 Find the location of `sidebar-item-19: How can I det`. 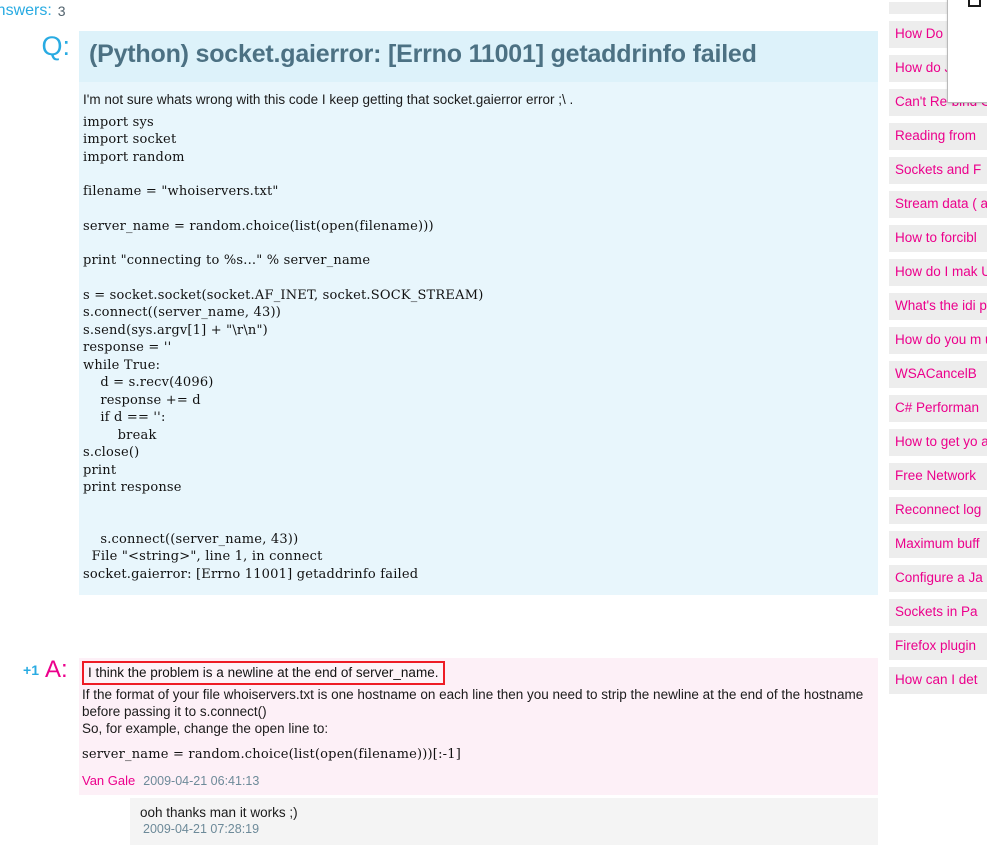

sidebar-item-19: How can I det is located at coordinates (938, 680).